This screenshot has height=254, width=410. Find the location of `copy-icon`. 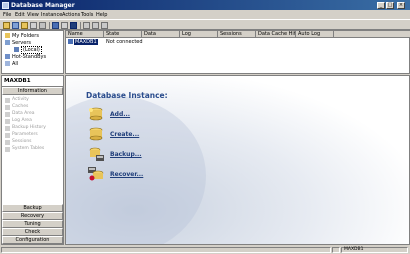

copy-icon is located at coordinates (42, 25).